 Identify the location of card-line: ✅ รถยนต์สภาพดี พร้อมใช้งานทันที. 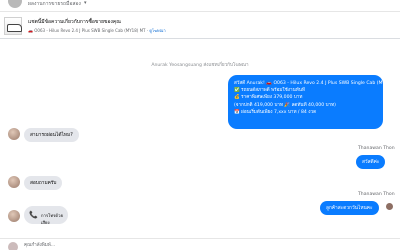
(269, 91).